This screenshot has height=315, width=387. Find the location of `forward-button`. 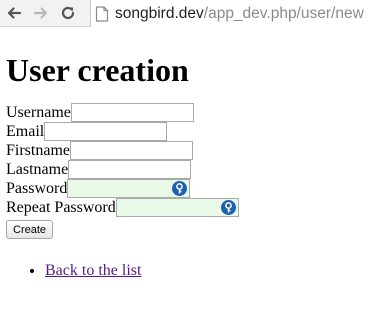

forward-button is located at coordinates (40, 13).